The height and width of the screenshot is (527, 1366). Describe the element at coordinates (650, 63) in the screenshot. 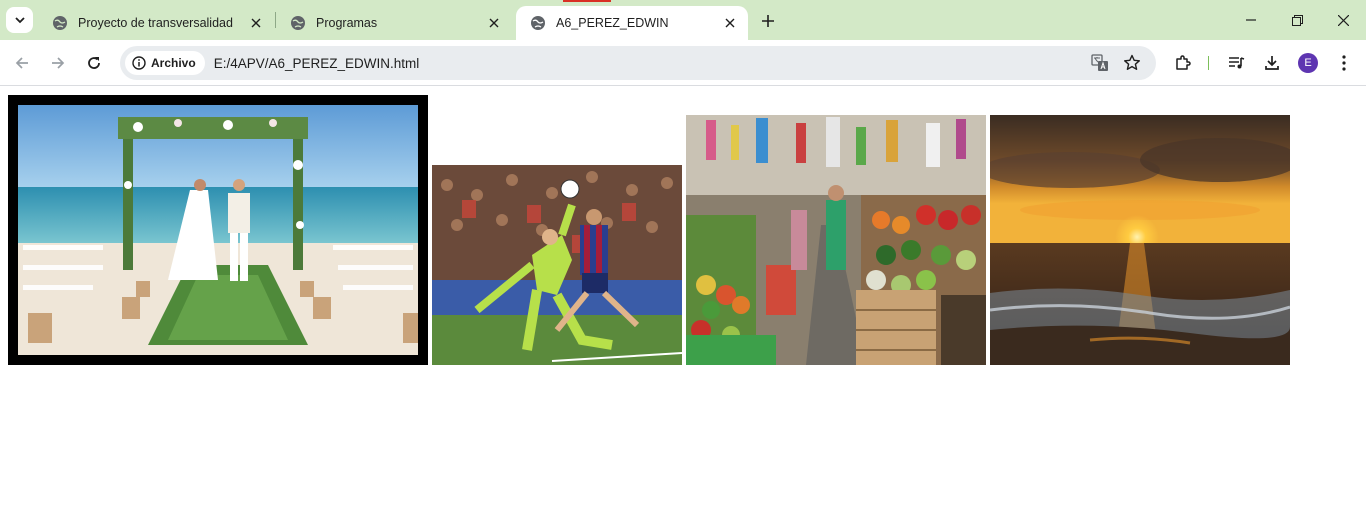

I see `url-text: E:/4APV/A6_PEREZ_EDWIN.html` at that location.